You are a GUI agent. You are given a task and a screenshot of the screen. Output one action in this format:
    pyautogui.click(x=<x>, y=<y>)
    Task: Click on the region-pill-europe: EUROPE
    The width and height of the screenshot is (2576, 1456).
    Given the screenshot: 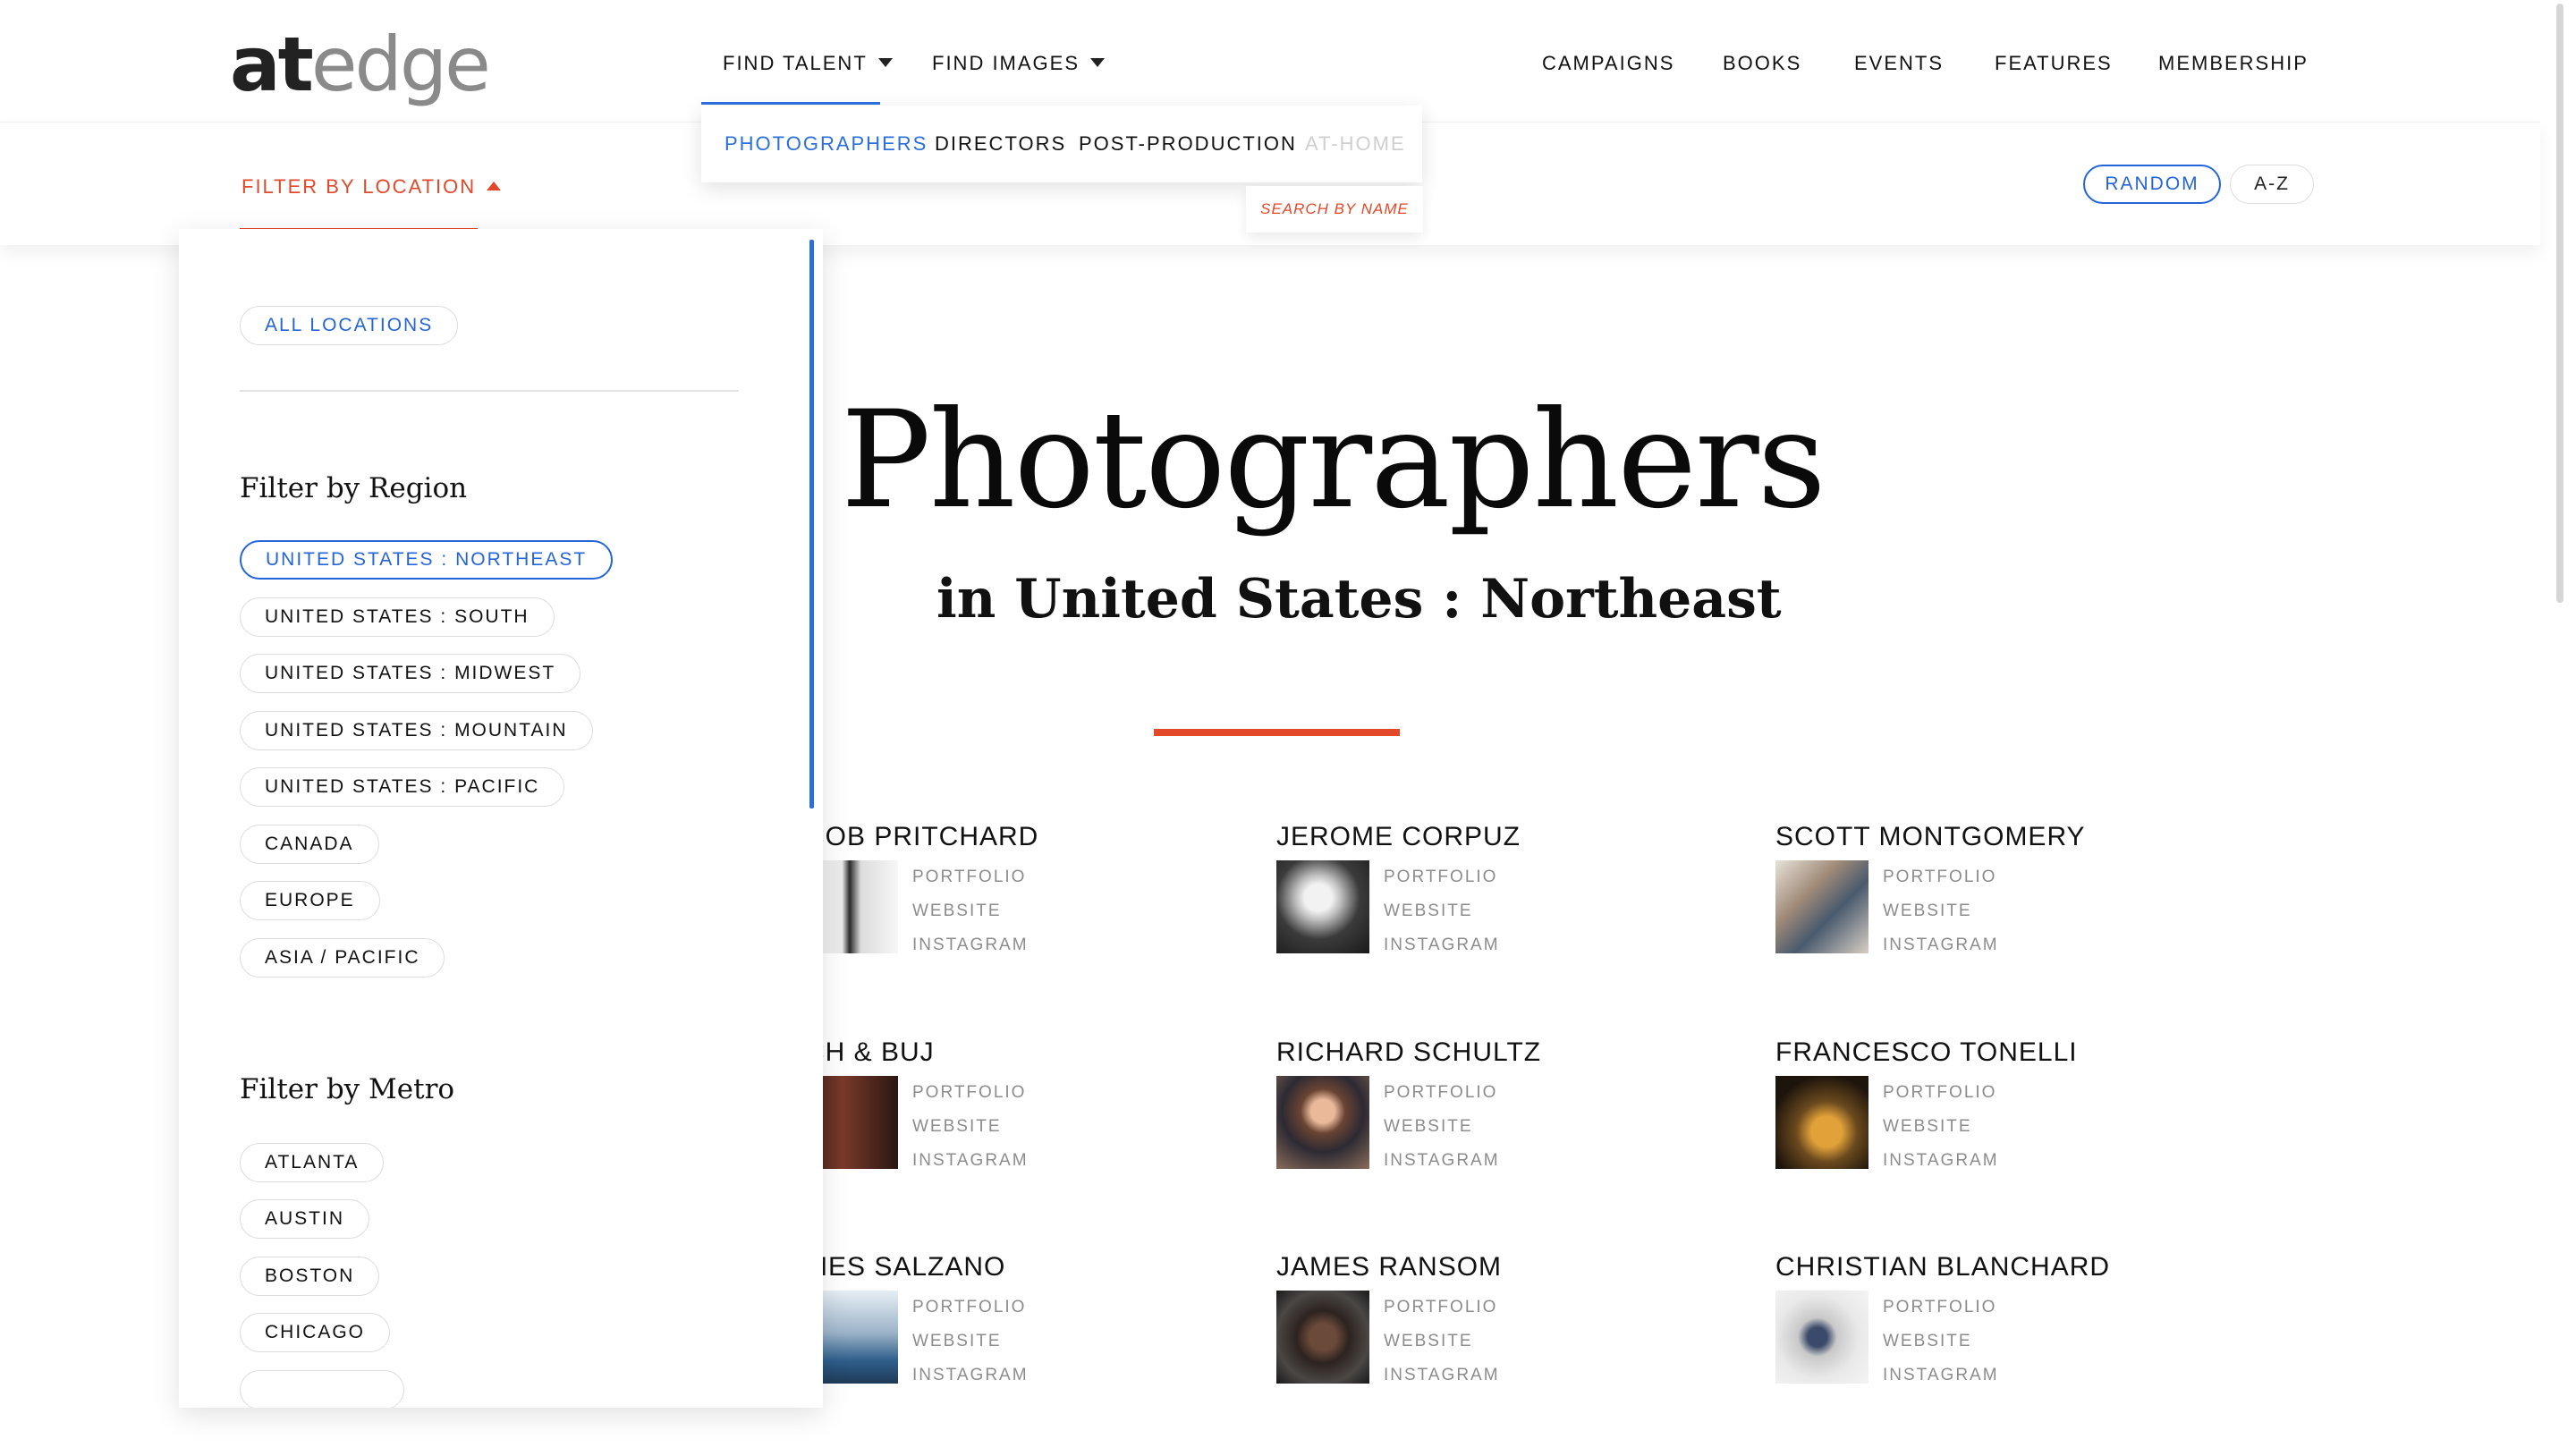 What is the action you would take?
    pyautogui.click(x=310, y=900)
    